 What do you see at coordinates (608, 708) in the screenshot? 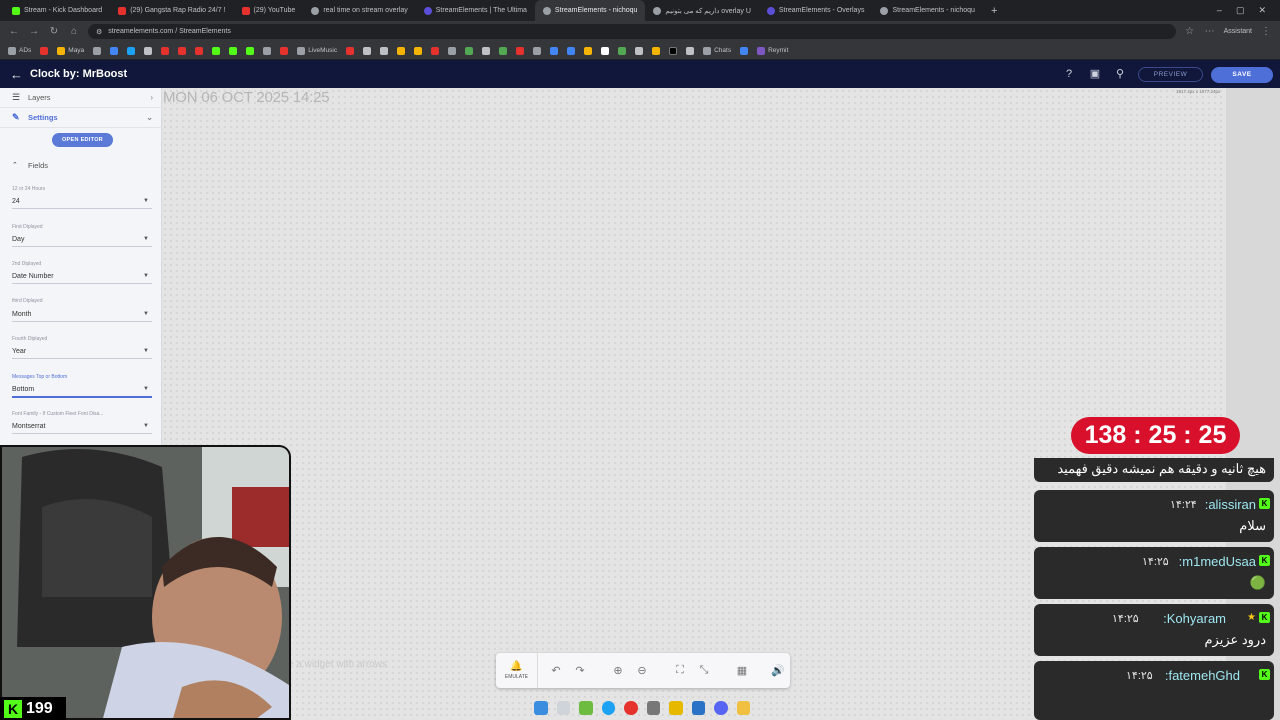
I see `edge-icon` at bounding box center [608, 708].